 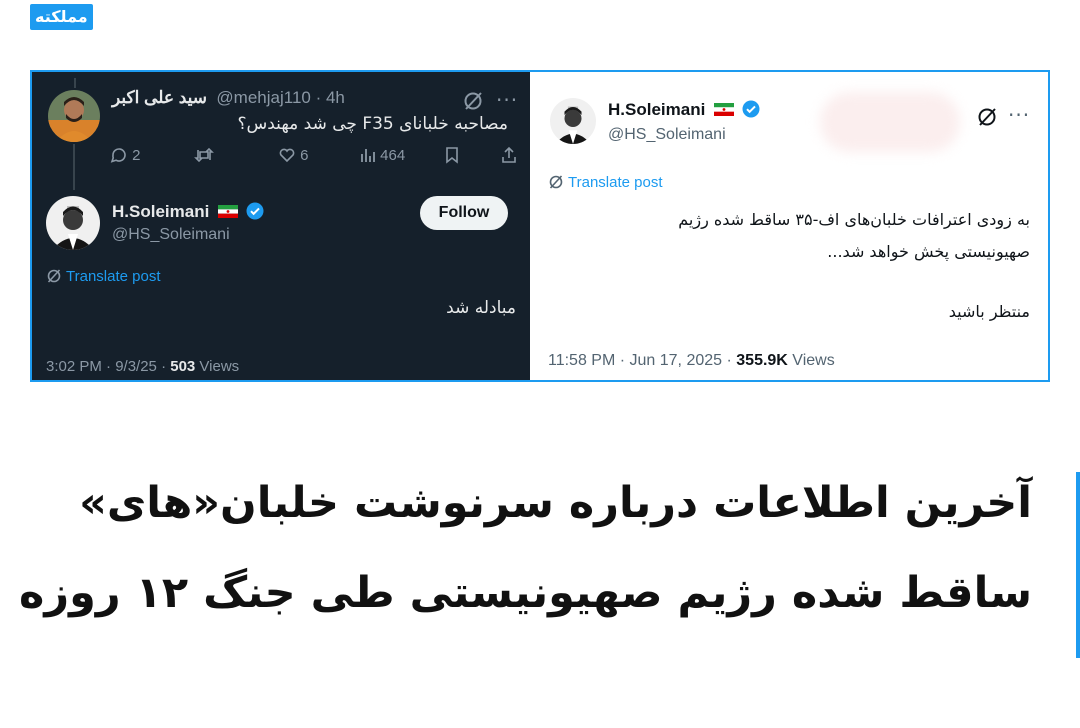 What do you see at coordinates (615, 182) in the screenshot?
I see `translate-label-light: Translate post` at bounding box center [615, 182].